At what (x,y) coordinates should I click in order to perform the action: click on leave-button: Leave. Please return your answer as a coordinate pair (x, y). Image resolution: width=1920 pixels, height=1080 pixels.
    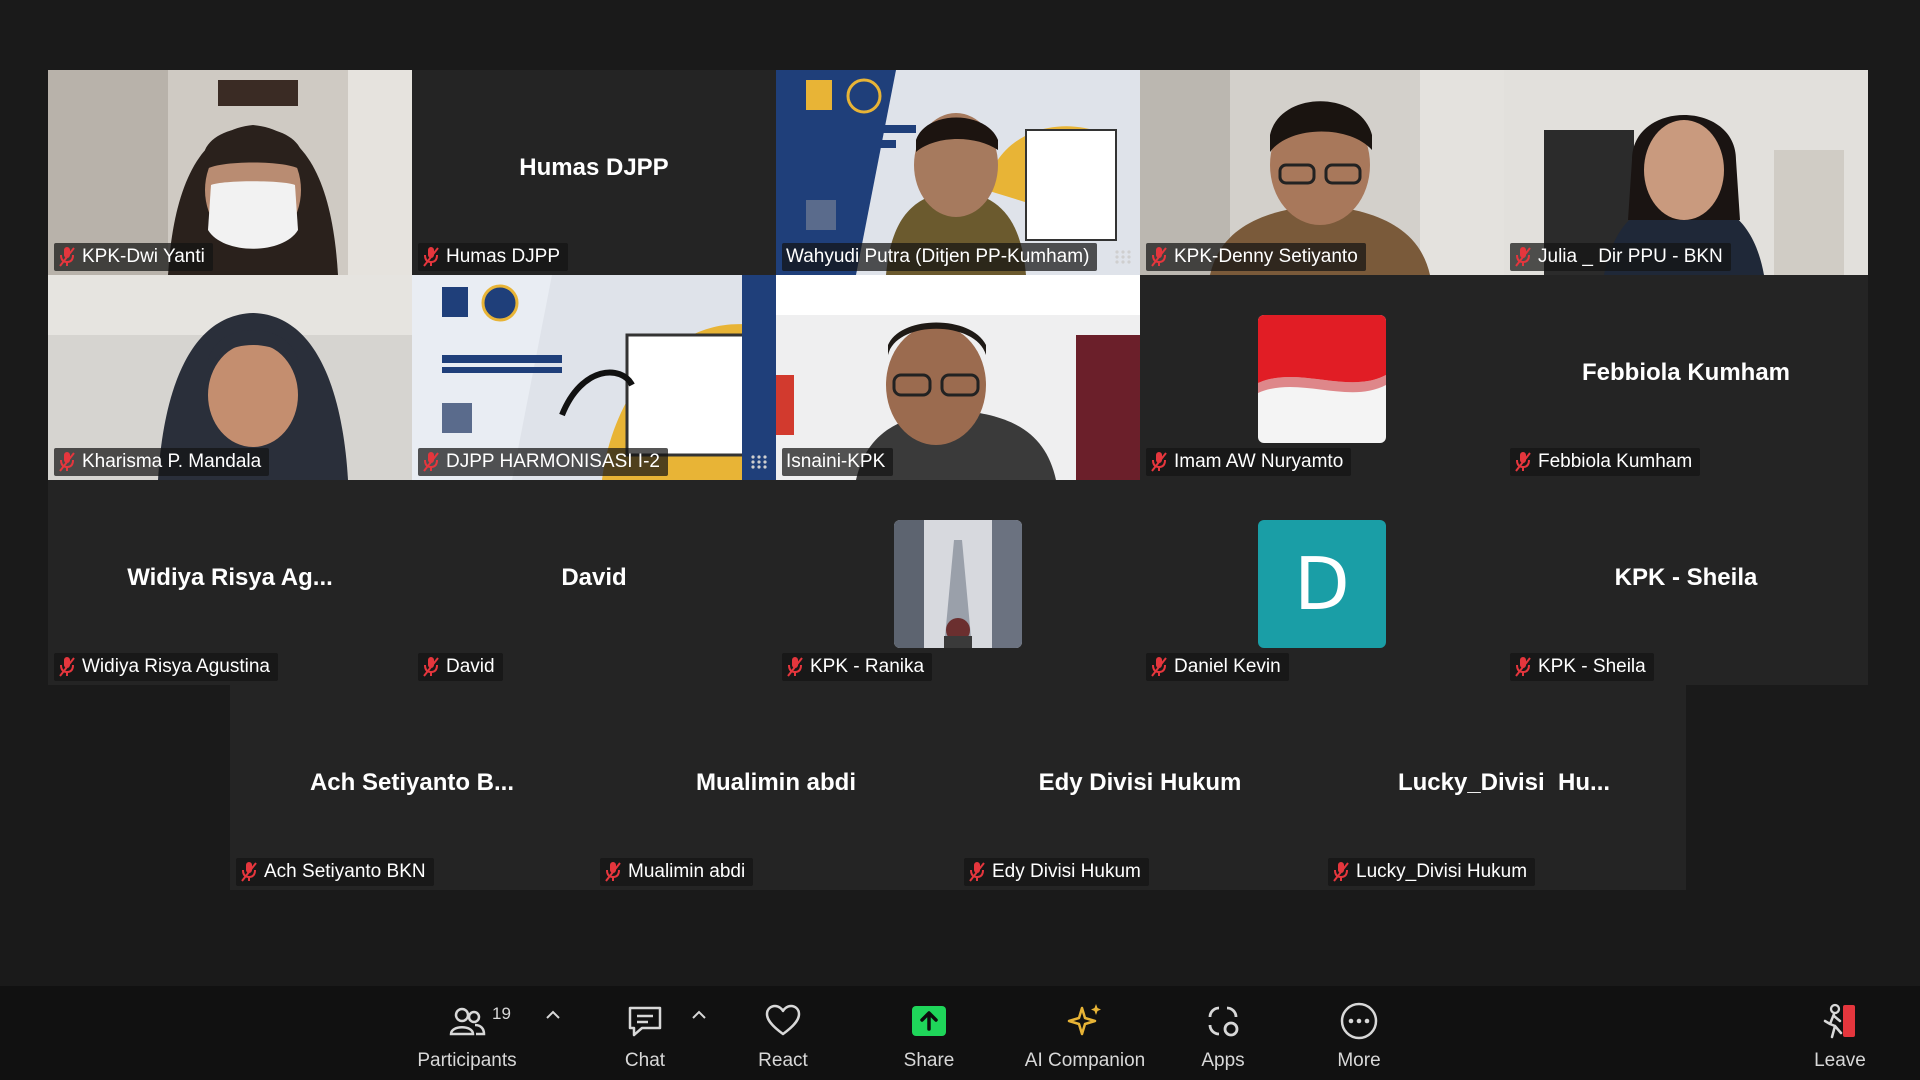
    Looking at the image, I should click on (1840, 1033).